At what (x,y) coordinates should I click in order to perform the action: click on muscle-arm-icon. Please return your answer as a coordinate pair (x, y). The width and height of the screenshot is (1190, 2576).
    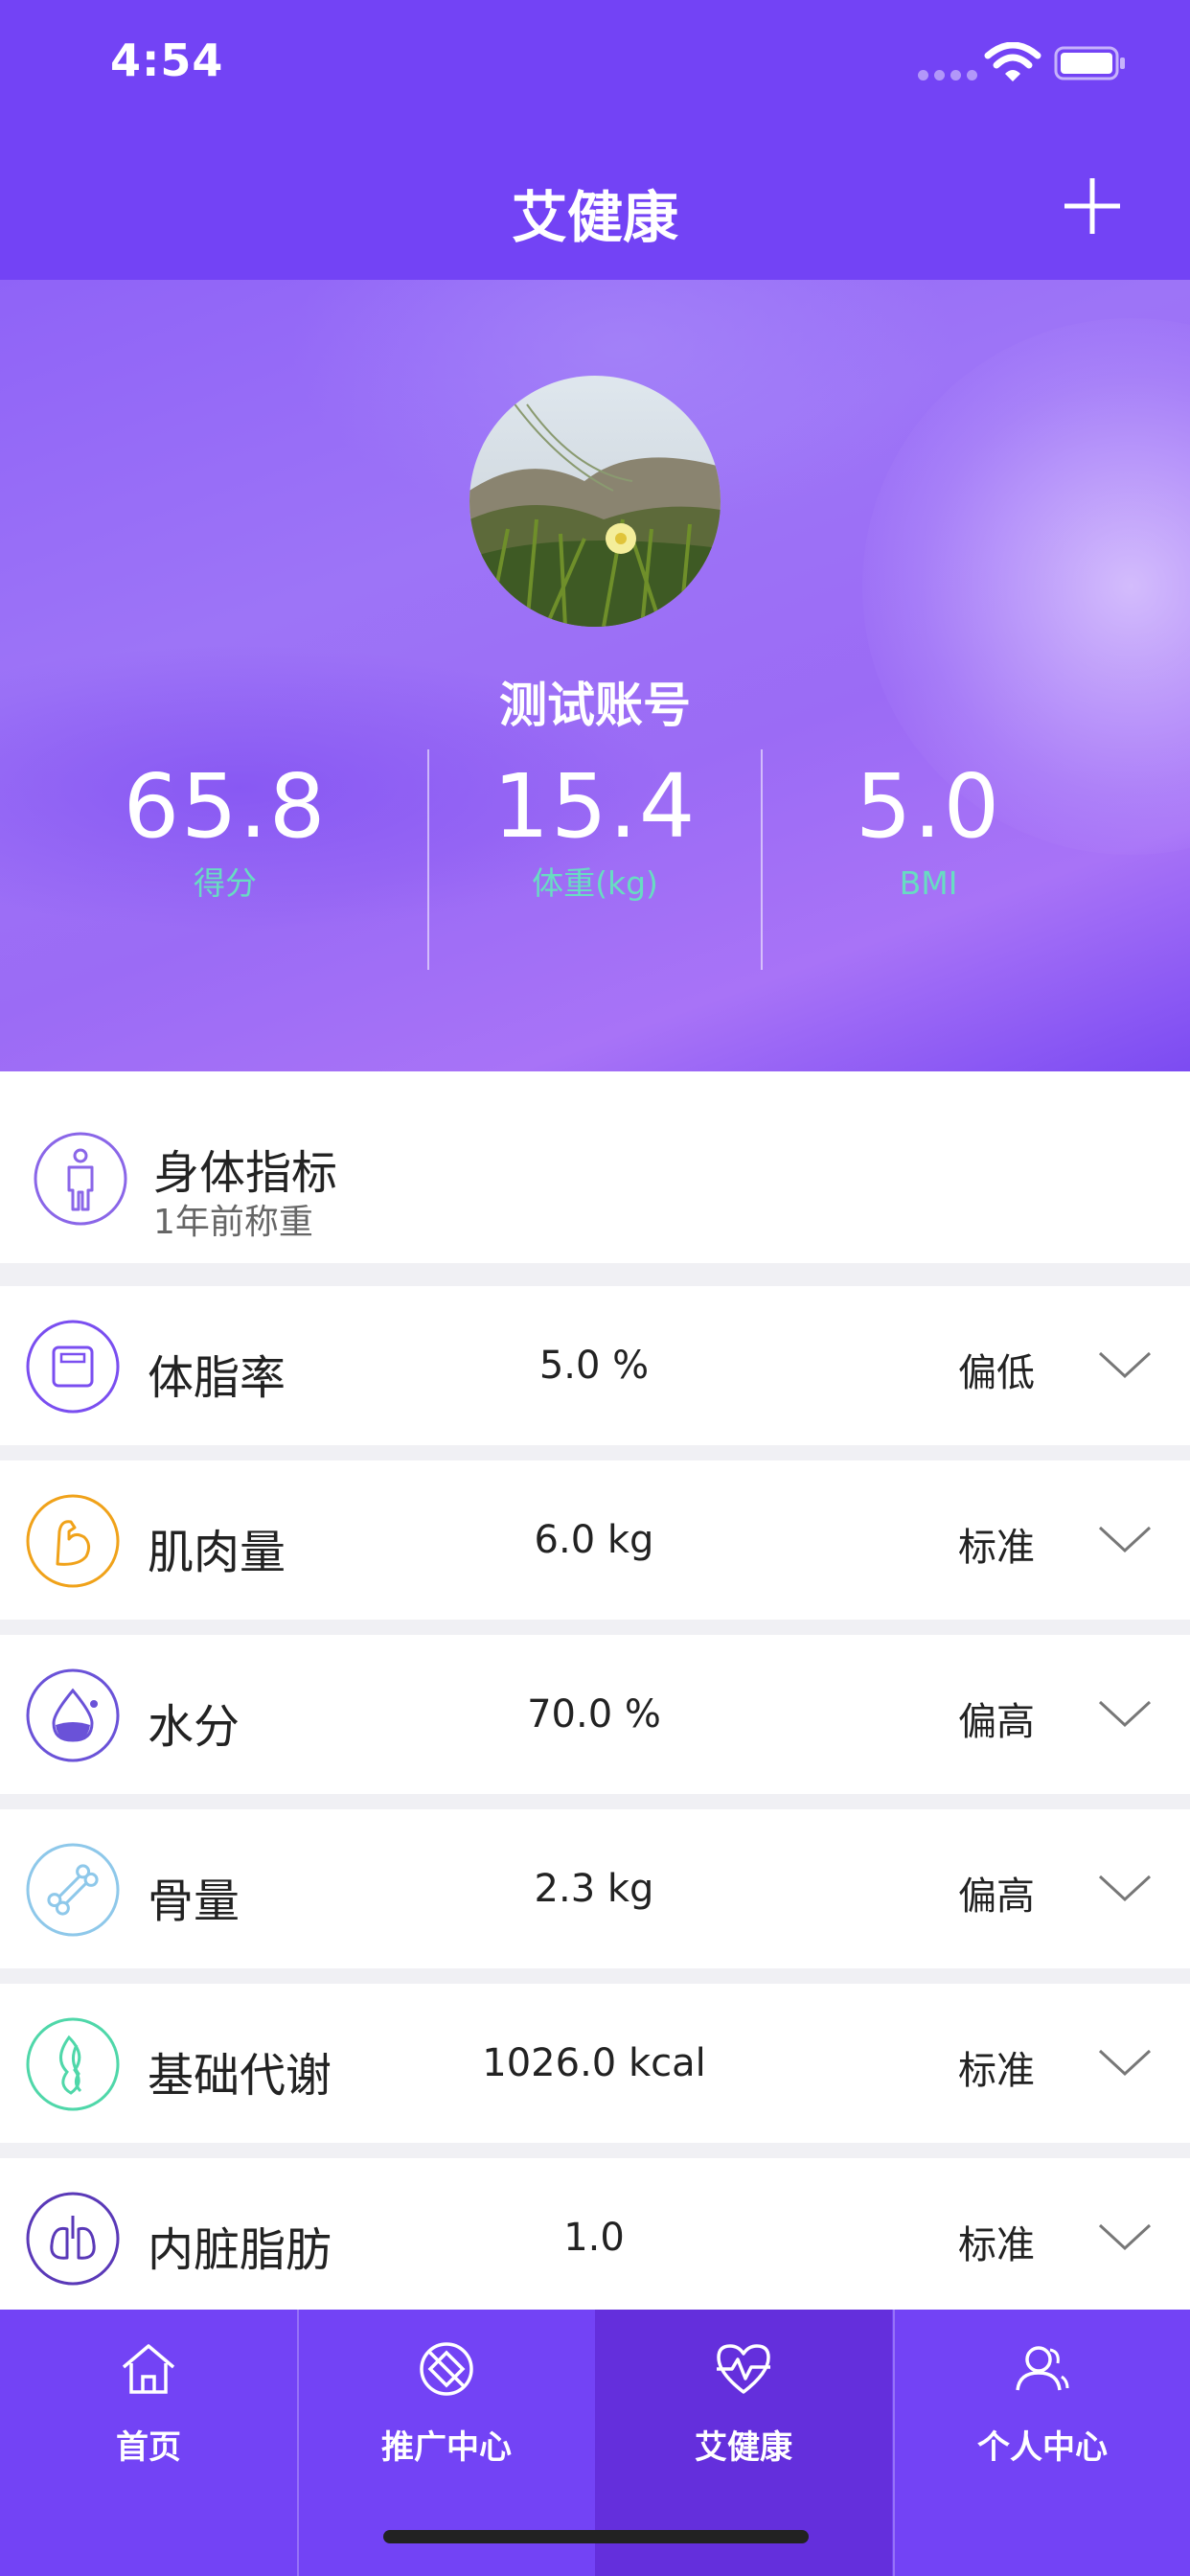
    Looking at the image, I should click on (73, 1541).